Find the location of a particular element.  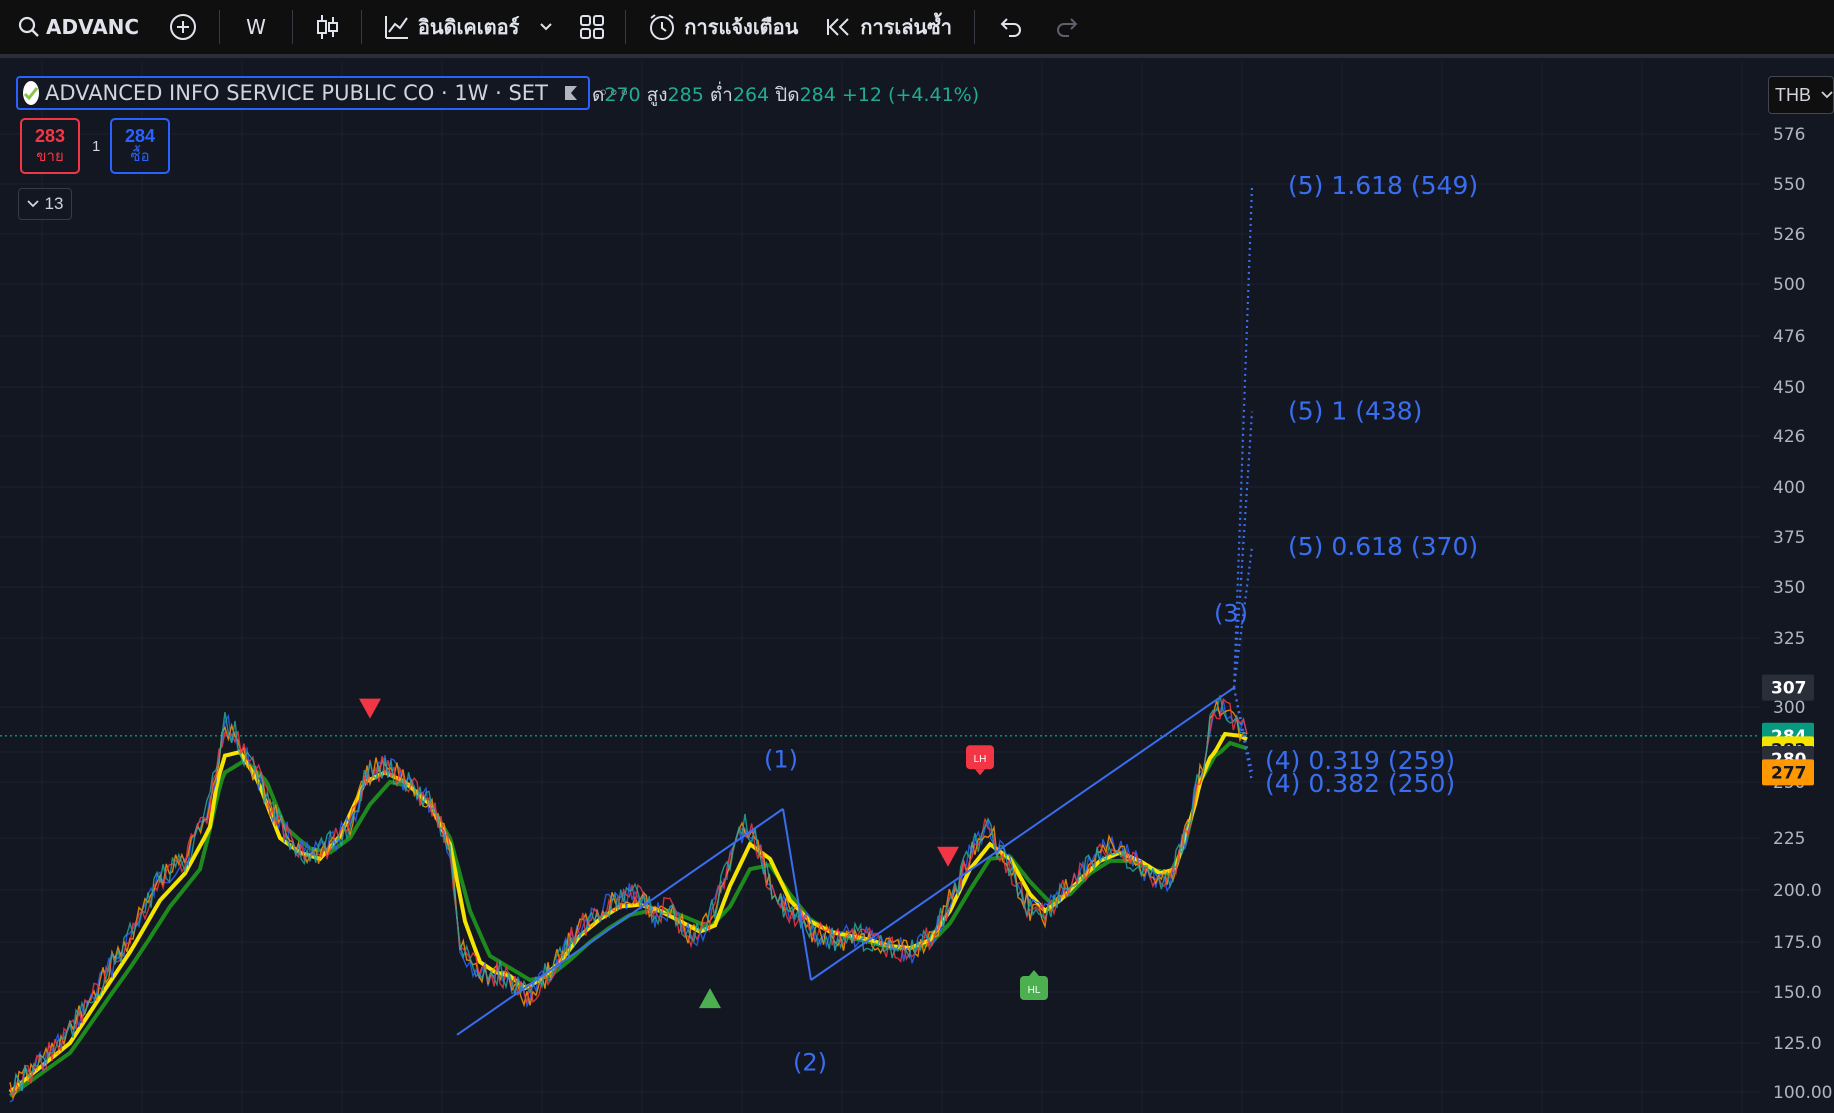

low-value: 264 is located at coordinates (751, 95).